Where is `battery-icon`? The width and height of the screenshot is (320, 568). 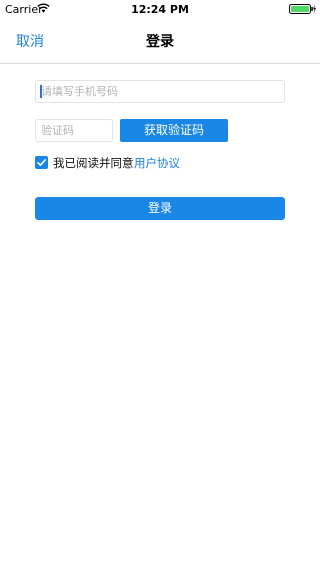 battery-icon is located at coordinates (302, 9).